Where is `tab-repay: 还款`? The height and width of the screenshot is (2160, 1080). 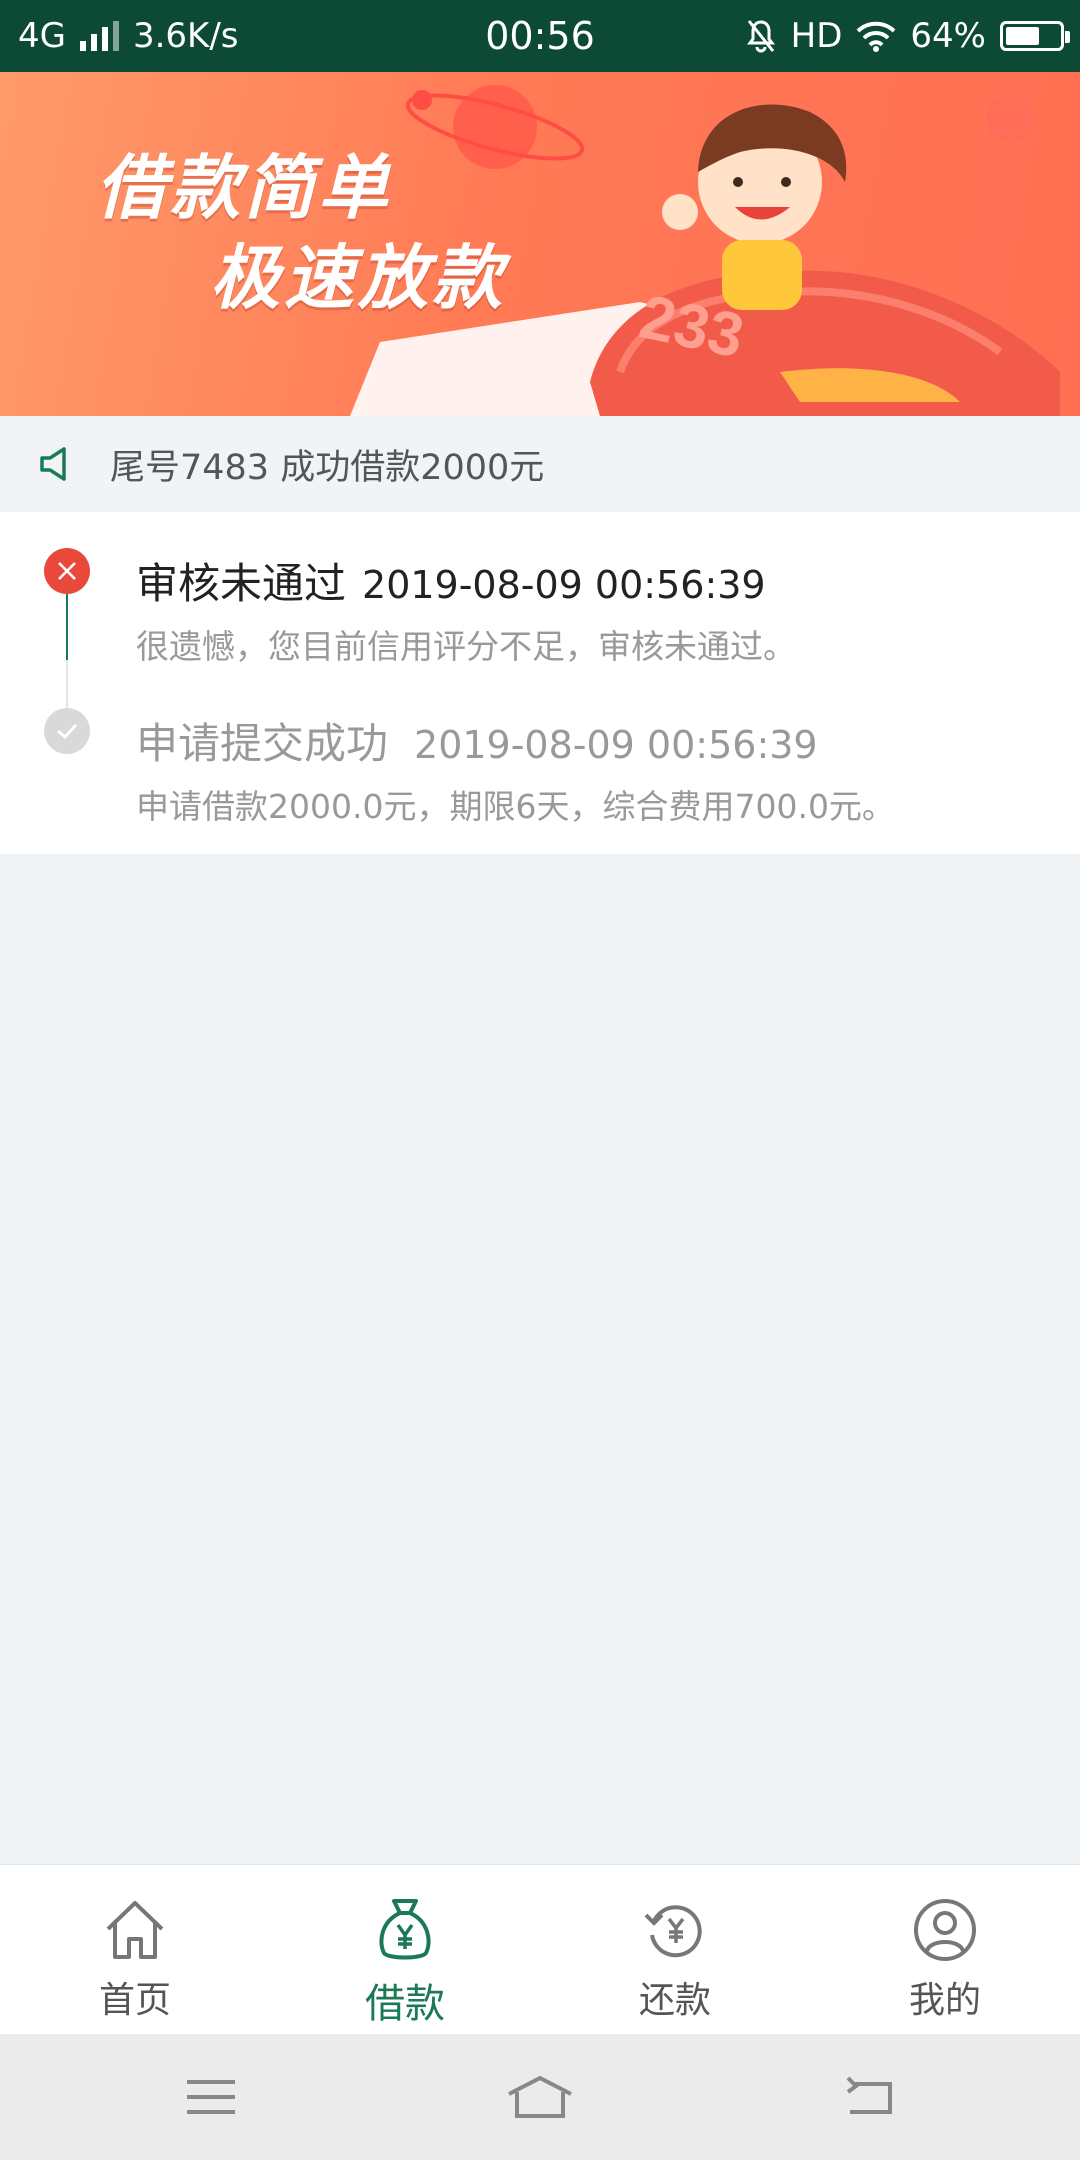 tab-repay: 还款 is located at coordinates (675, 1950).